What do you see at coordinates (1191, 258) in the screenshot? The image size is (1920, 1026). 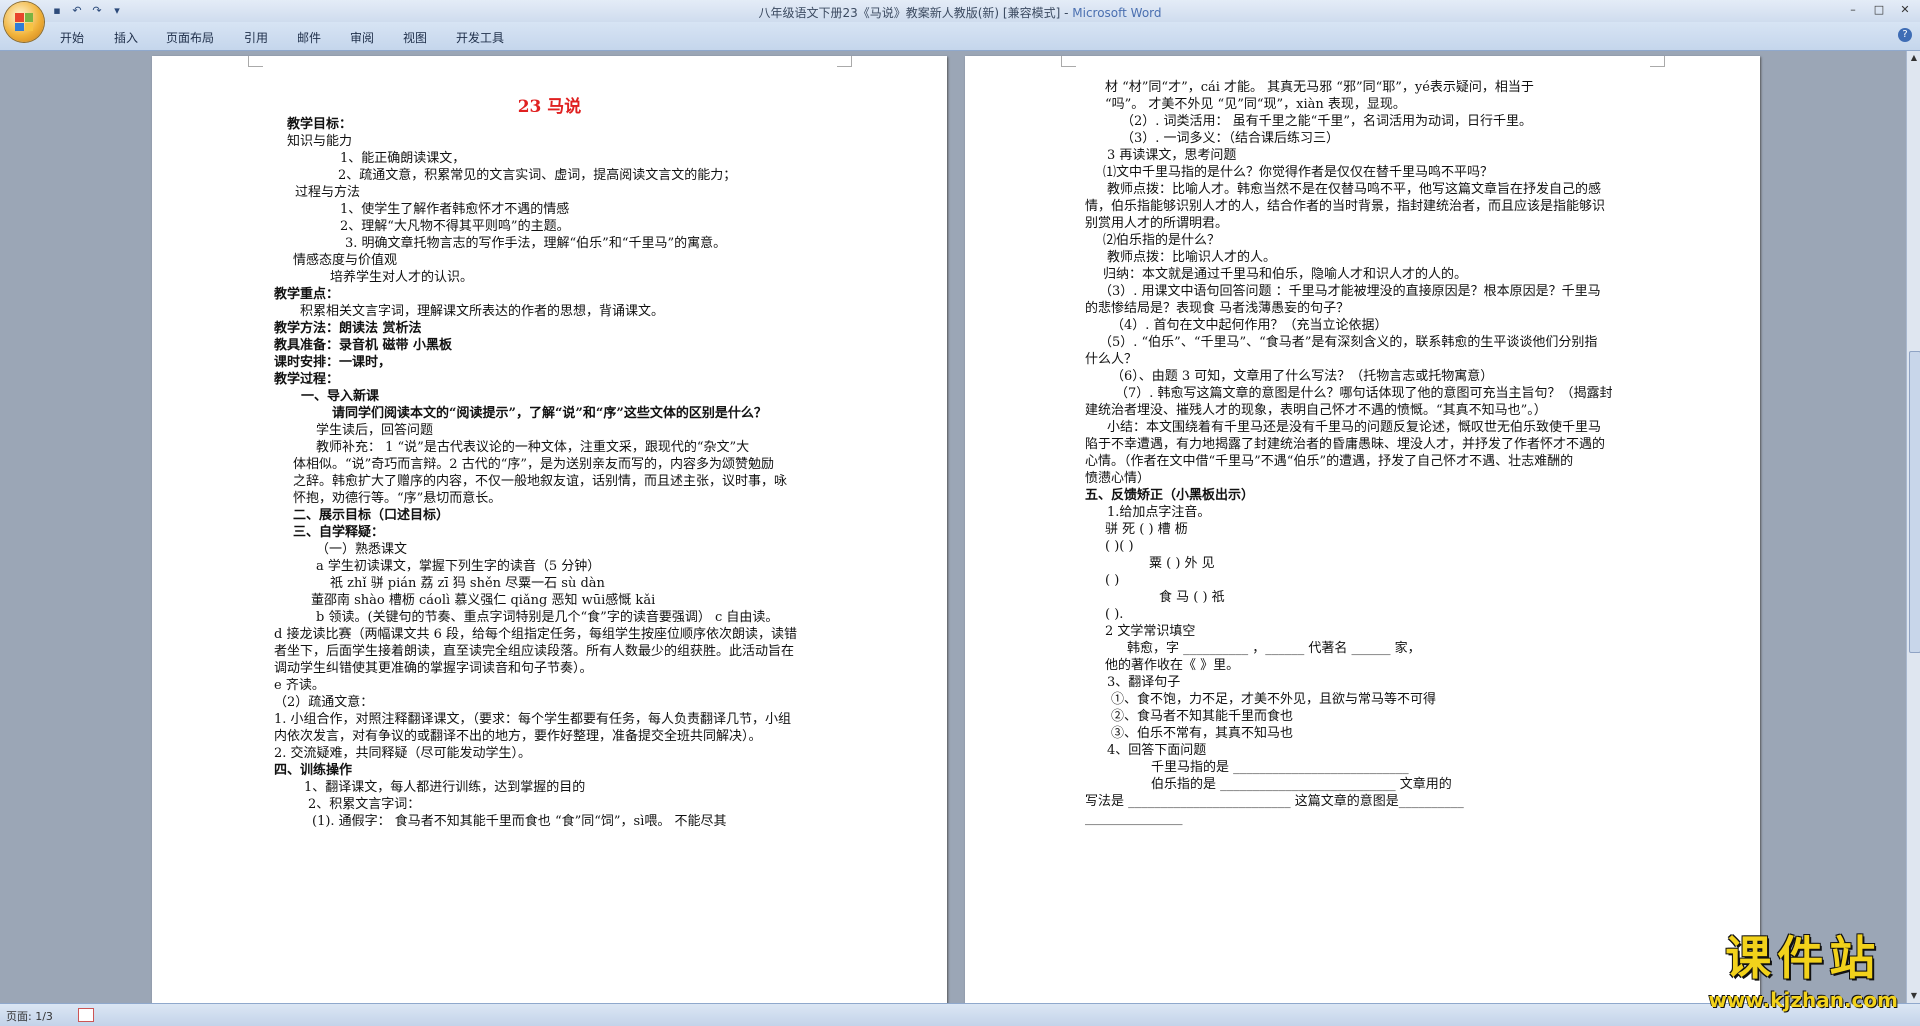 I see `text-line: 教师点拨：比喻识人才的人。` at bounding box center [1191, 258].